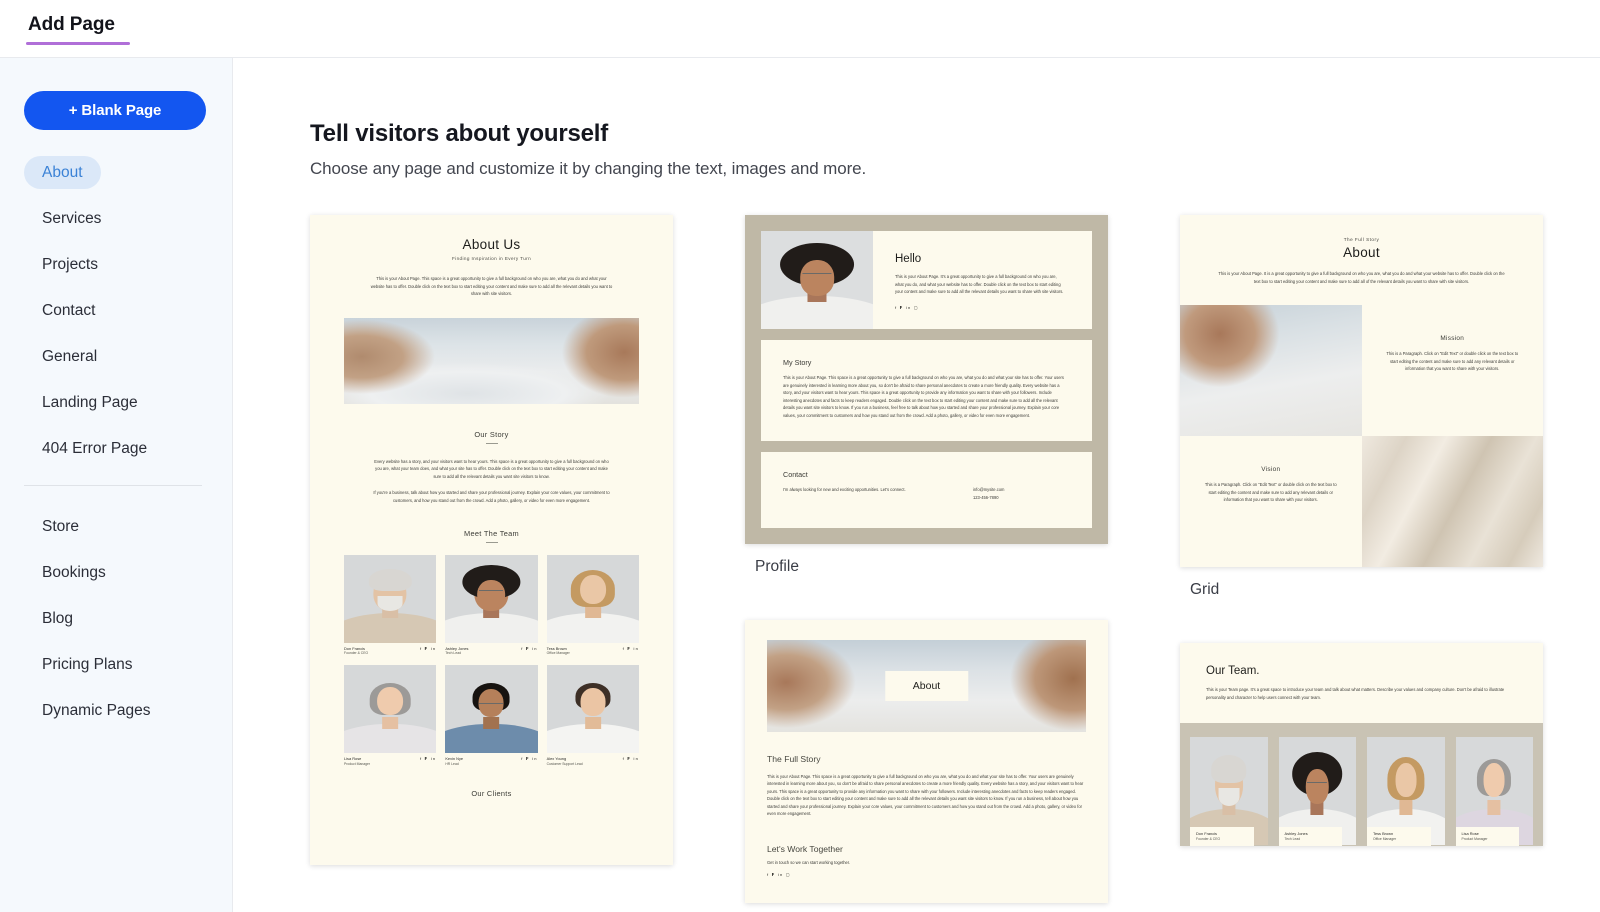 Image resolution: width=1600 pixels, height=912 pixels. I want to click on sidebar-item-services: Services, so click(71, 218).